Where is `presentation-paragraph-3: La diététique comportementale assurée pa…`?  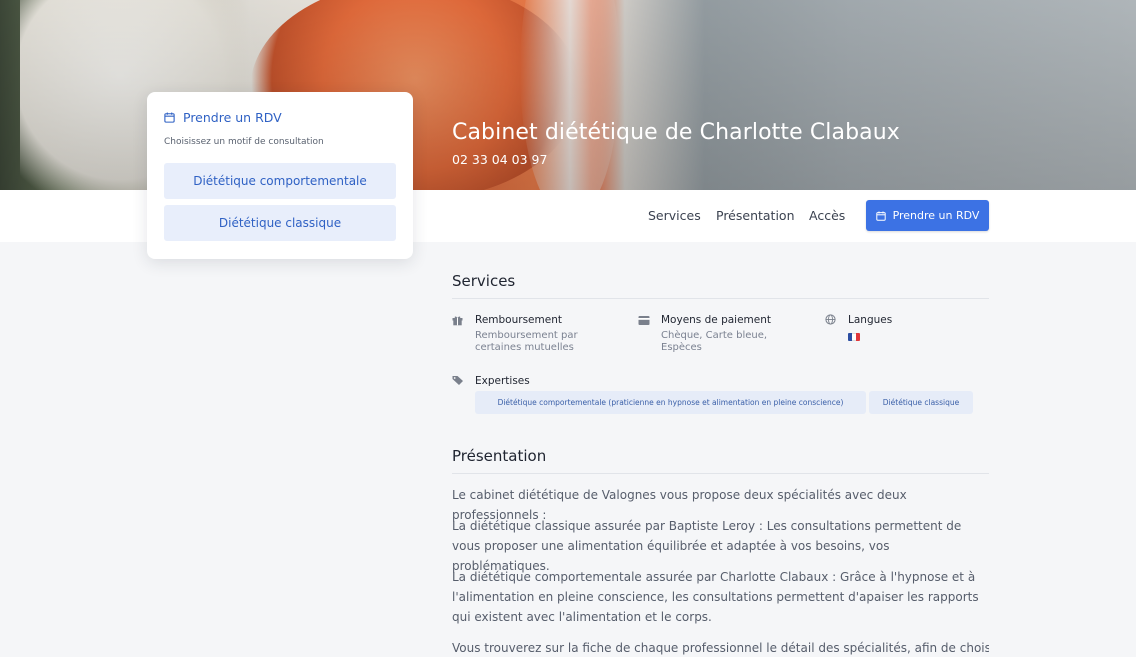 presentation-paragraph-3: La diététique comportementale assurée pa… is located at coordinates (715, 597).